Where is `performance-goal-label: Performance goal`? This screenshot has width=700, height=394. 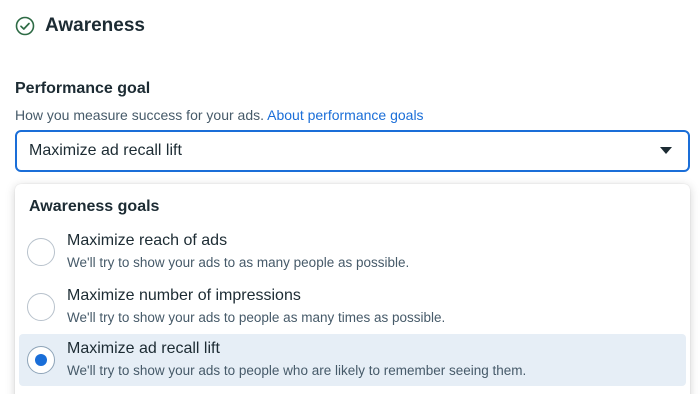 performance-goal-label: Performance goal is located at coordinates (83, 88).